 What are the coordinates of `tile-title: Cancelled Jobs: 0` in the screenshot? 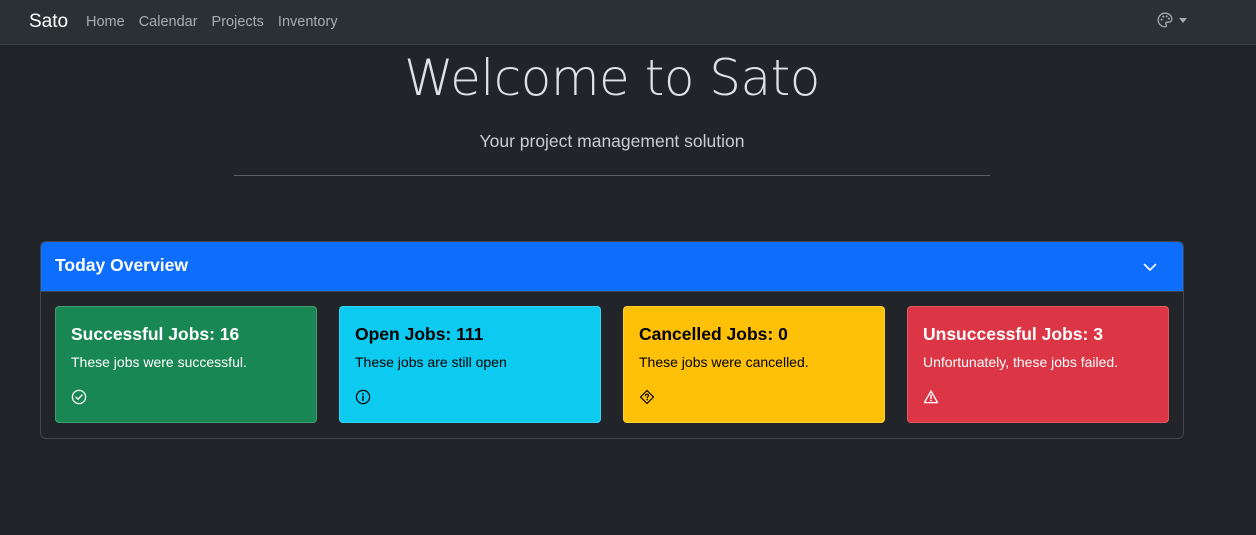 It's located at (713, 334).